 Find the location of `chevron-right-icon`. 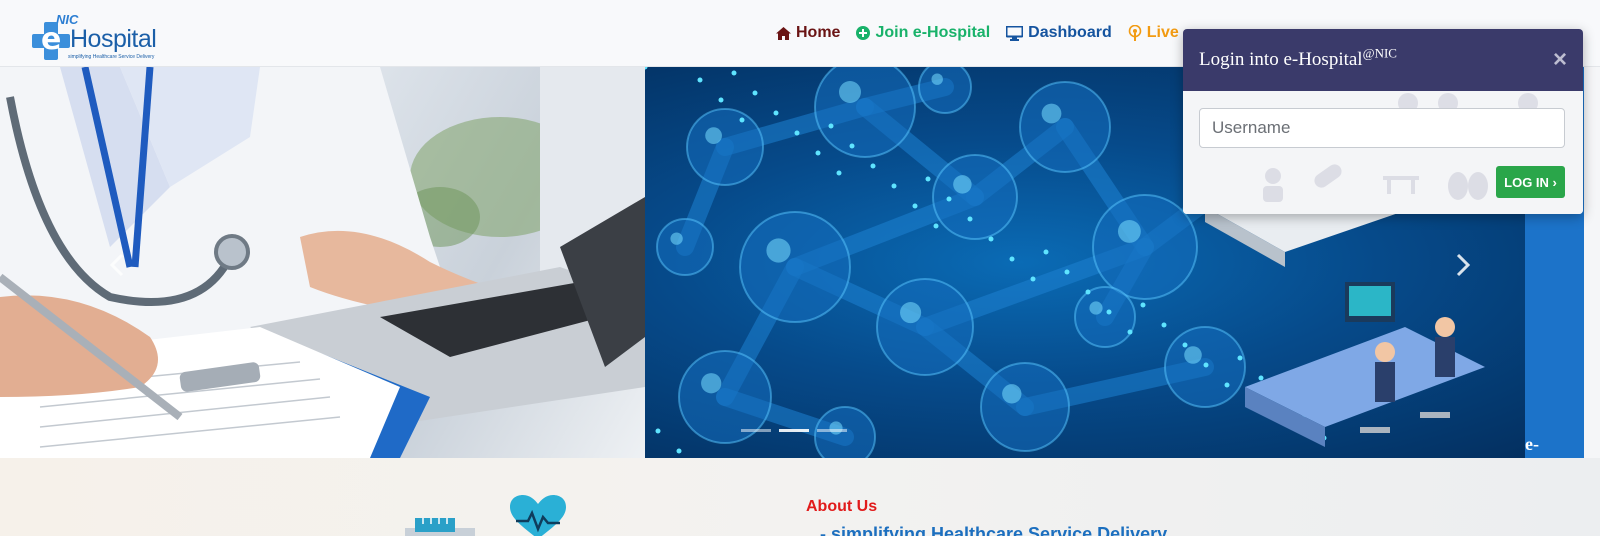

chevron-right-icon is located at coordinates (1463, 265).